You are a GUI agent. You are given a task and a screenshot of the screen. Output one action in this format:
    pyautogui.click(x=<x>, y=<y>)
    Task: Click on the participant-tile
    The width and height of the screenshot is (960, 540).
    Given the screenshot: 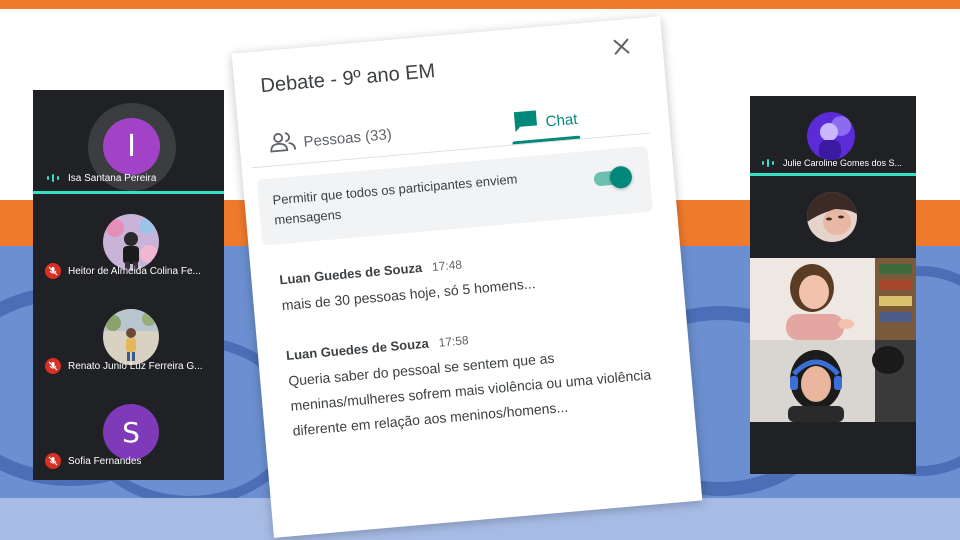 What is the action you would take?
    pyautogui.click(x=833, y=218)
    